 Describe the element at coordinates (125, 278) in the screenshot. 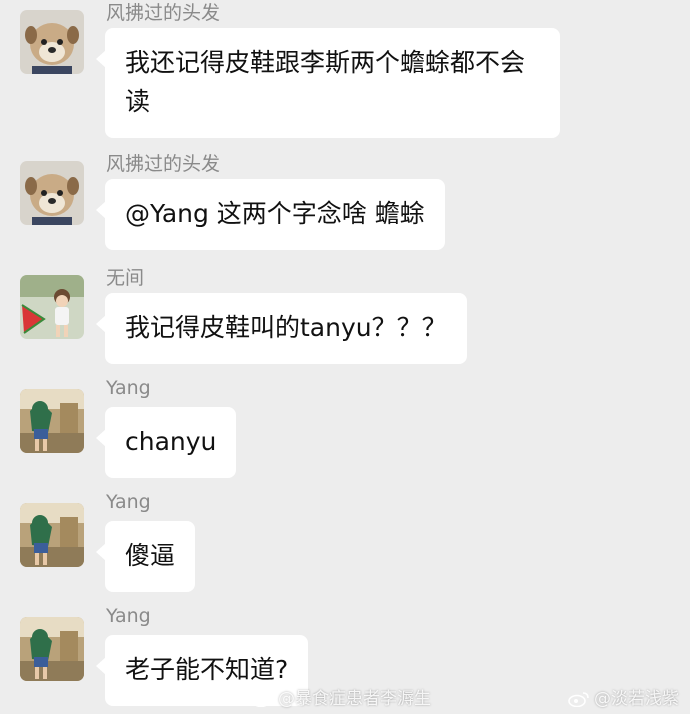

I see `sender-name: 无间` at that location.